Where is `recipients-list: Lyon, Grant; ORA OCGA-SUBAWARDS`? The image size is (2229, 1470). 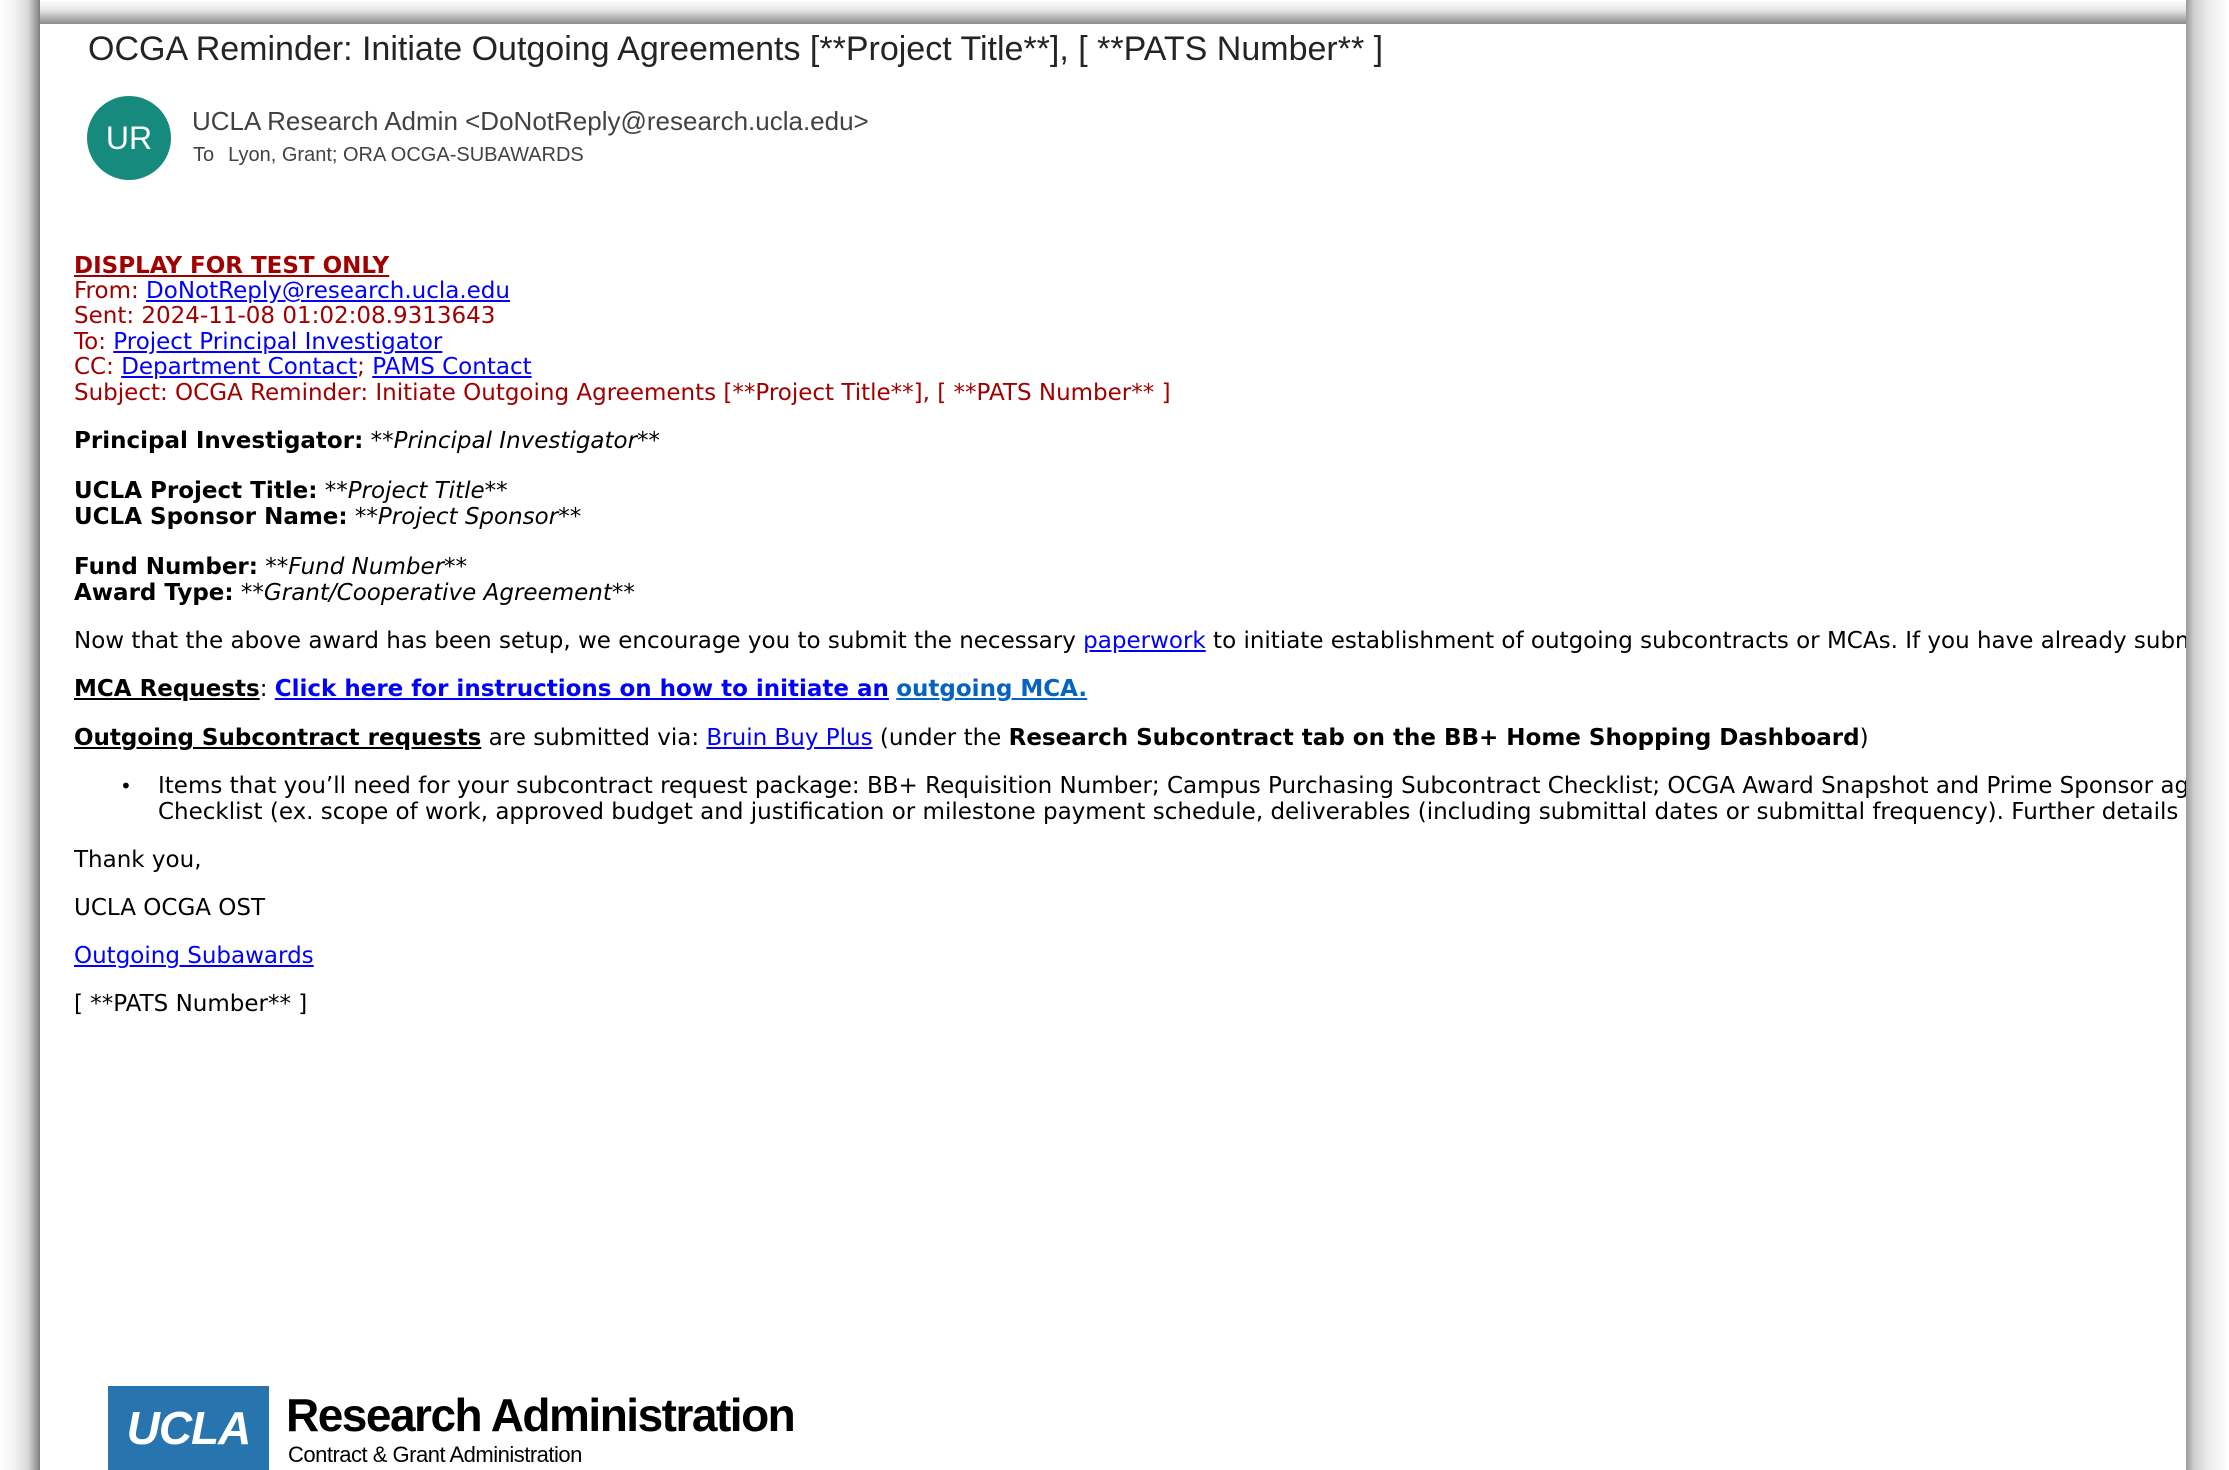
recipients-list: Lyon, Grant; ORA OCGA-SUBAWARDS is located at coordinates (406, 155).